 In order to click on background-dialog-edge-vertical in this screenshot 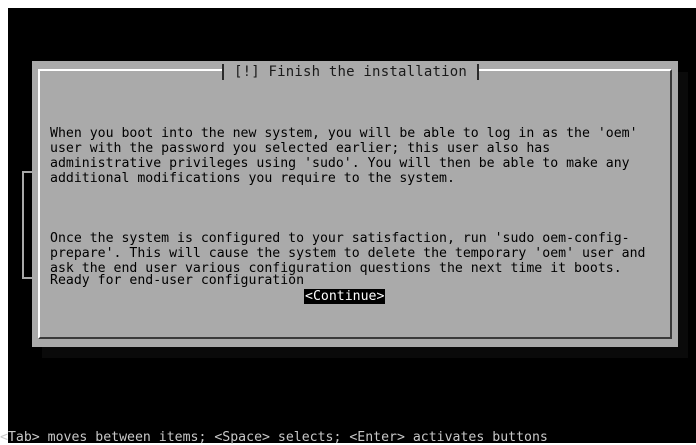, I will do `click(23, 225)`.